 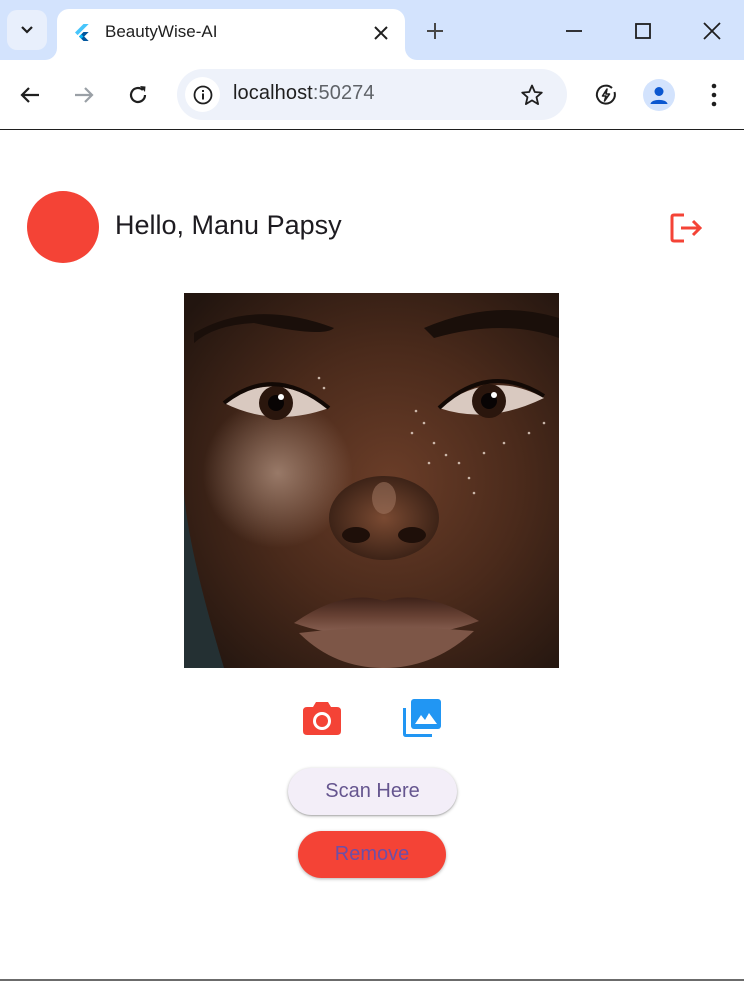 I want to click on site-info-button, so click(x=202, y=94).